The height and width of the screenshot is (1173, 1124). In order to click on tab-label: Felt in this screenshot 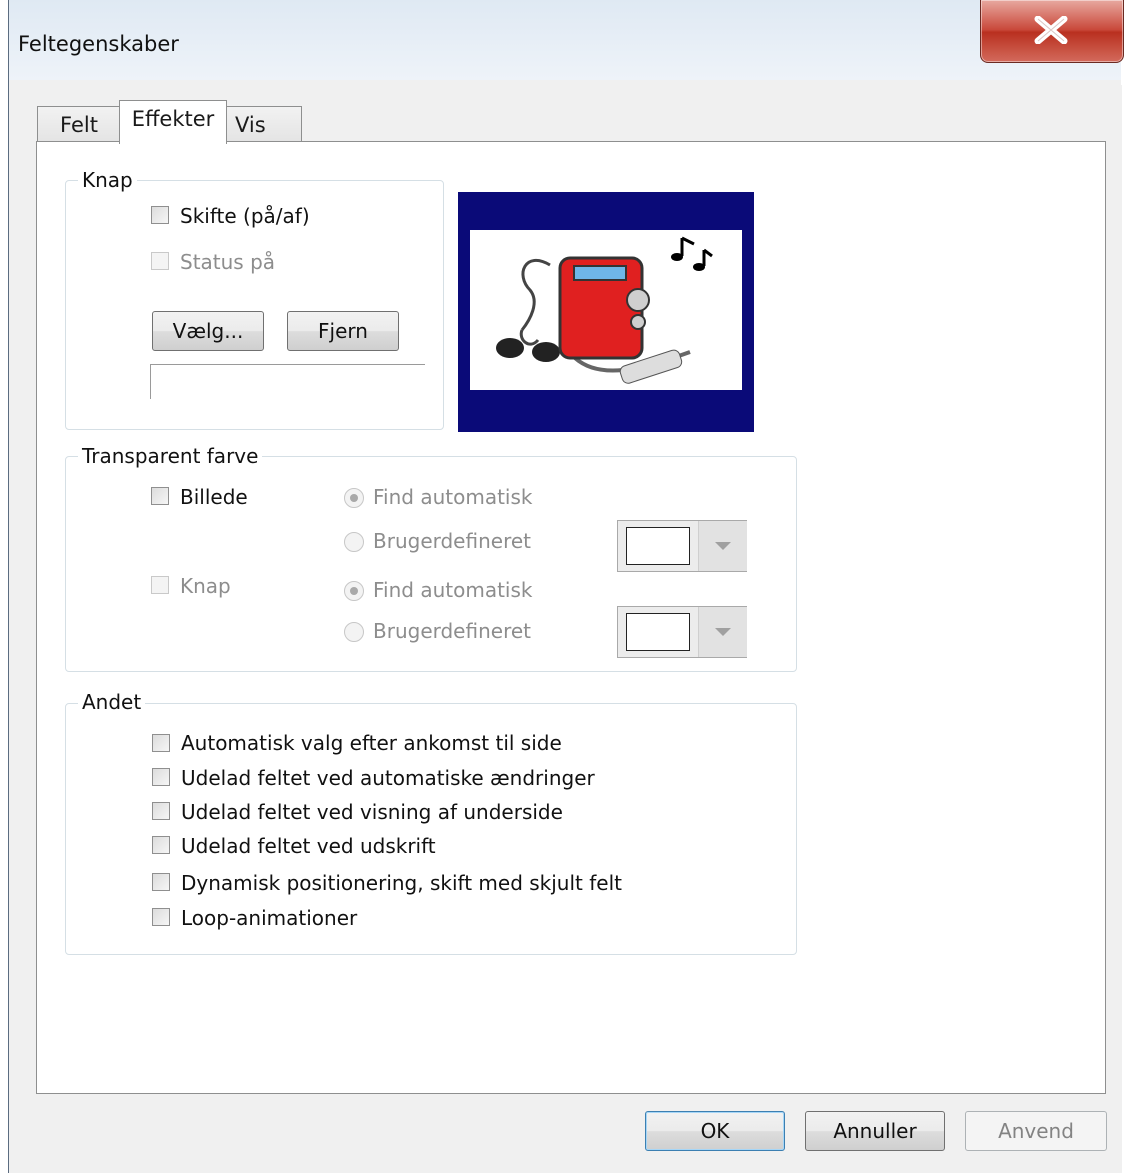, I will do `click(79, 125)`.